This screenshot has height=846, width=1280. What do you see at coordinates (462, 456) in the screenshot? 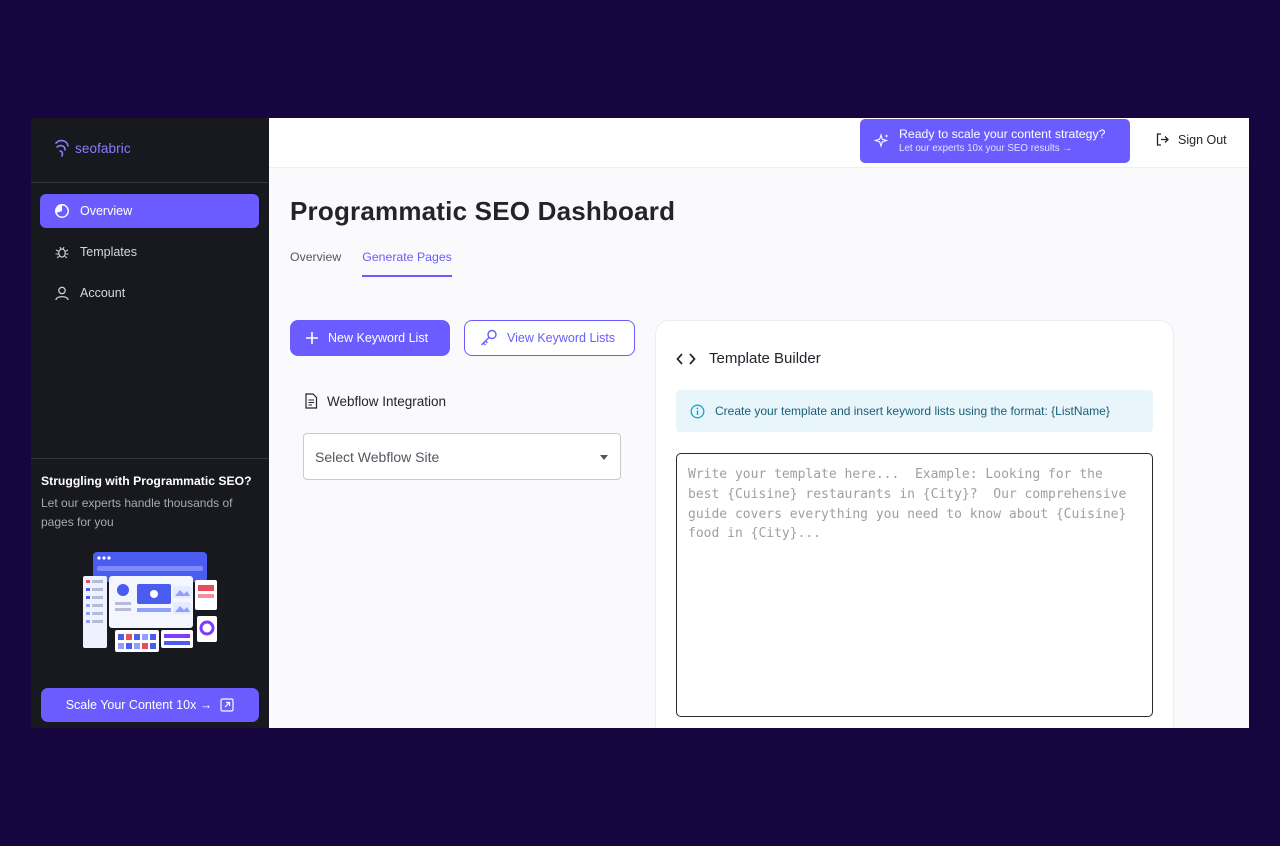
I see `webflow-site-select: Select Webflow Site` at bounding box center [462, 456].